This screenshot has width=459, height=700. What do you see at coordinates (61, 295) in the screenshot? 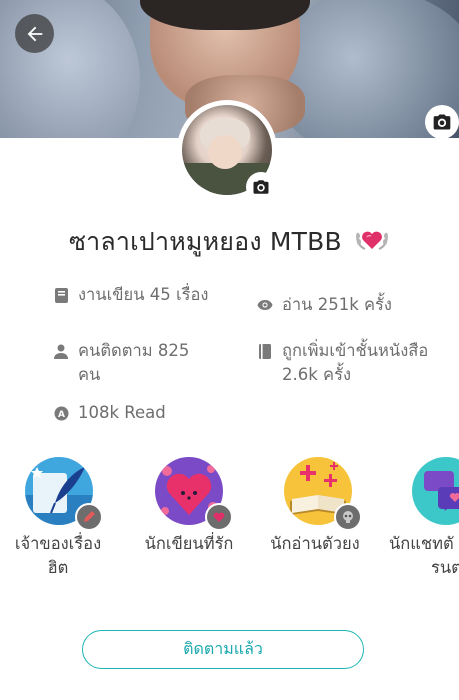
I see `book-icon` at bounding box center [61, 295].